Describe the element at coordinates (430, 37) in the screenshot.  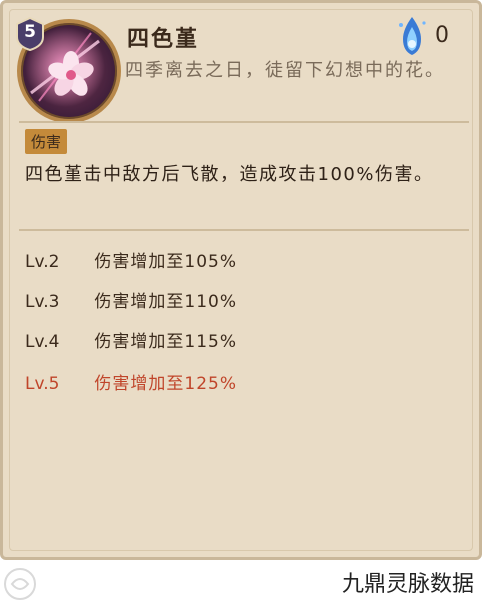
I see `skill-cost: 0` at that location.